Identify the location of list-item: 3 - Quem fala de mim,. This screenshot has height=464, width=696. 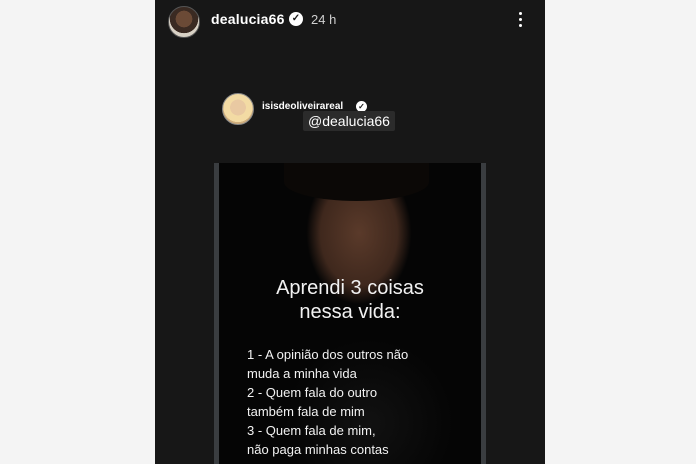
(311, 430).